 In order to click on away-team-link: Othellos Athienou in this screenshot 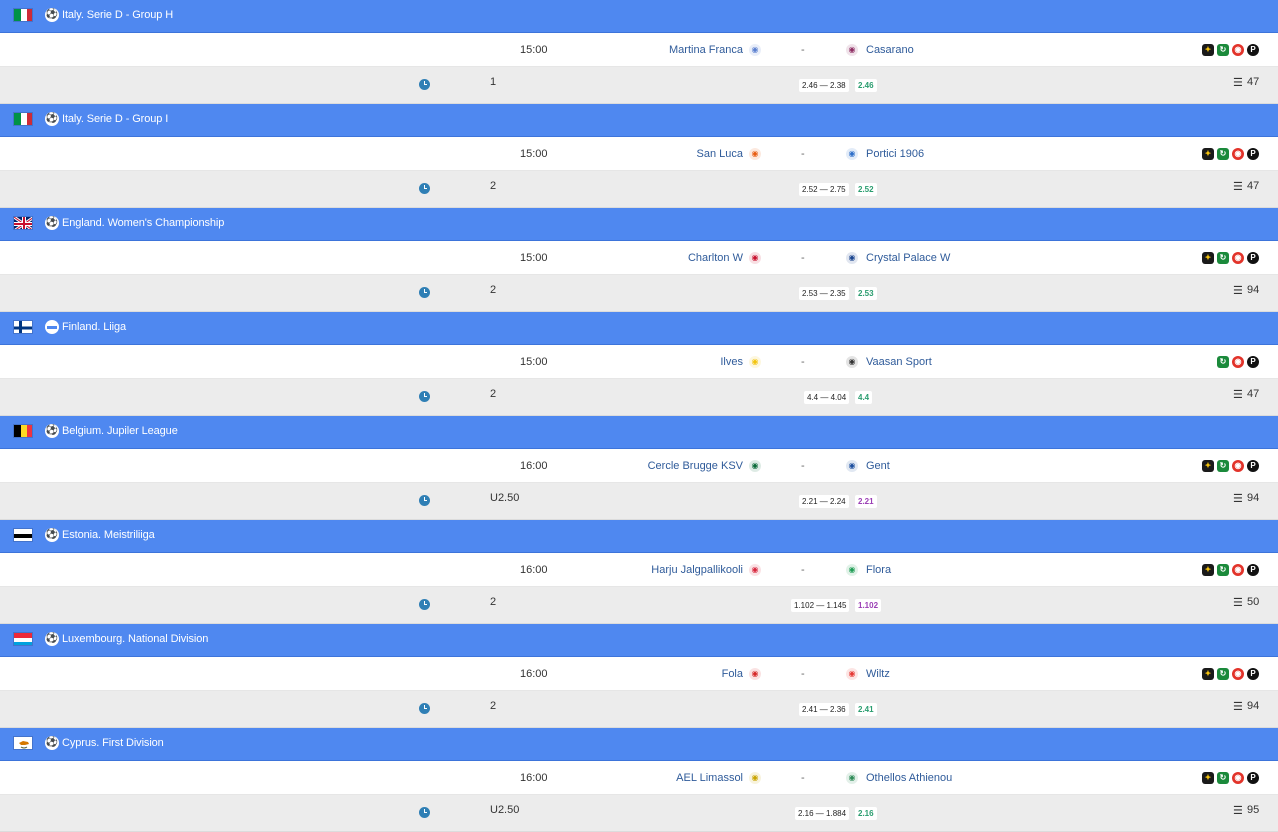, I will do `click(909, 778)`.